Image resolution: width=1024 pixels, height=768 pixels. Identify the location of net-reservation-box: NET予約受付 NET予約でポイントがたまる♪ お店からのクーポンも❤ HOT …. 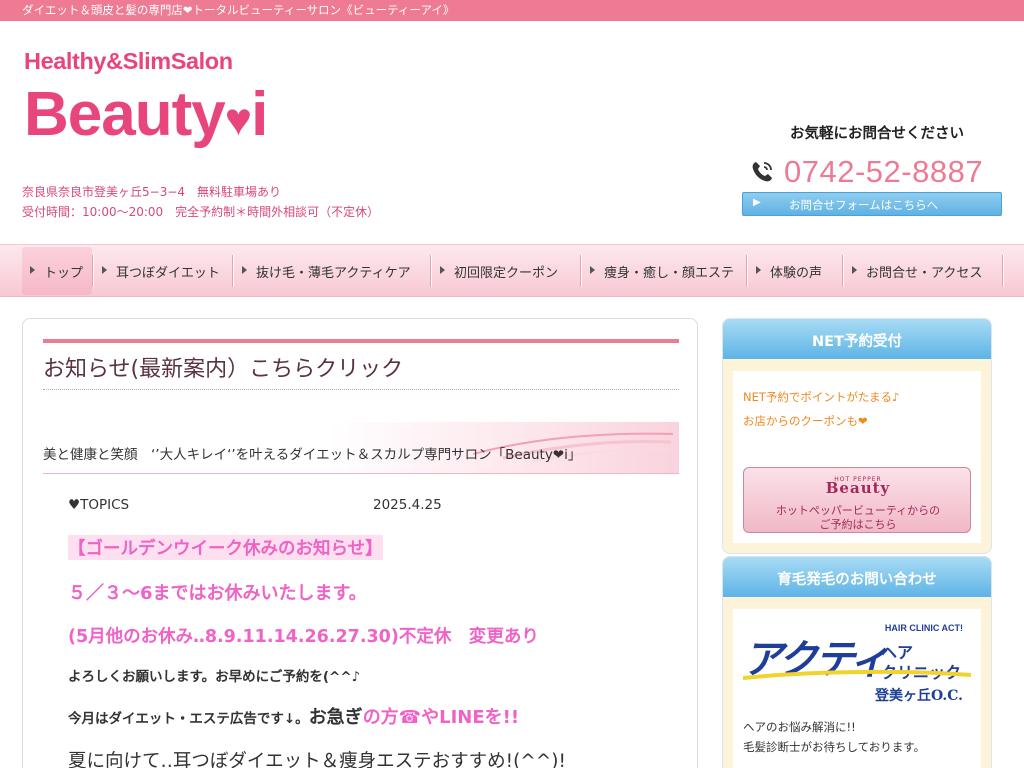
(857, 436).